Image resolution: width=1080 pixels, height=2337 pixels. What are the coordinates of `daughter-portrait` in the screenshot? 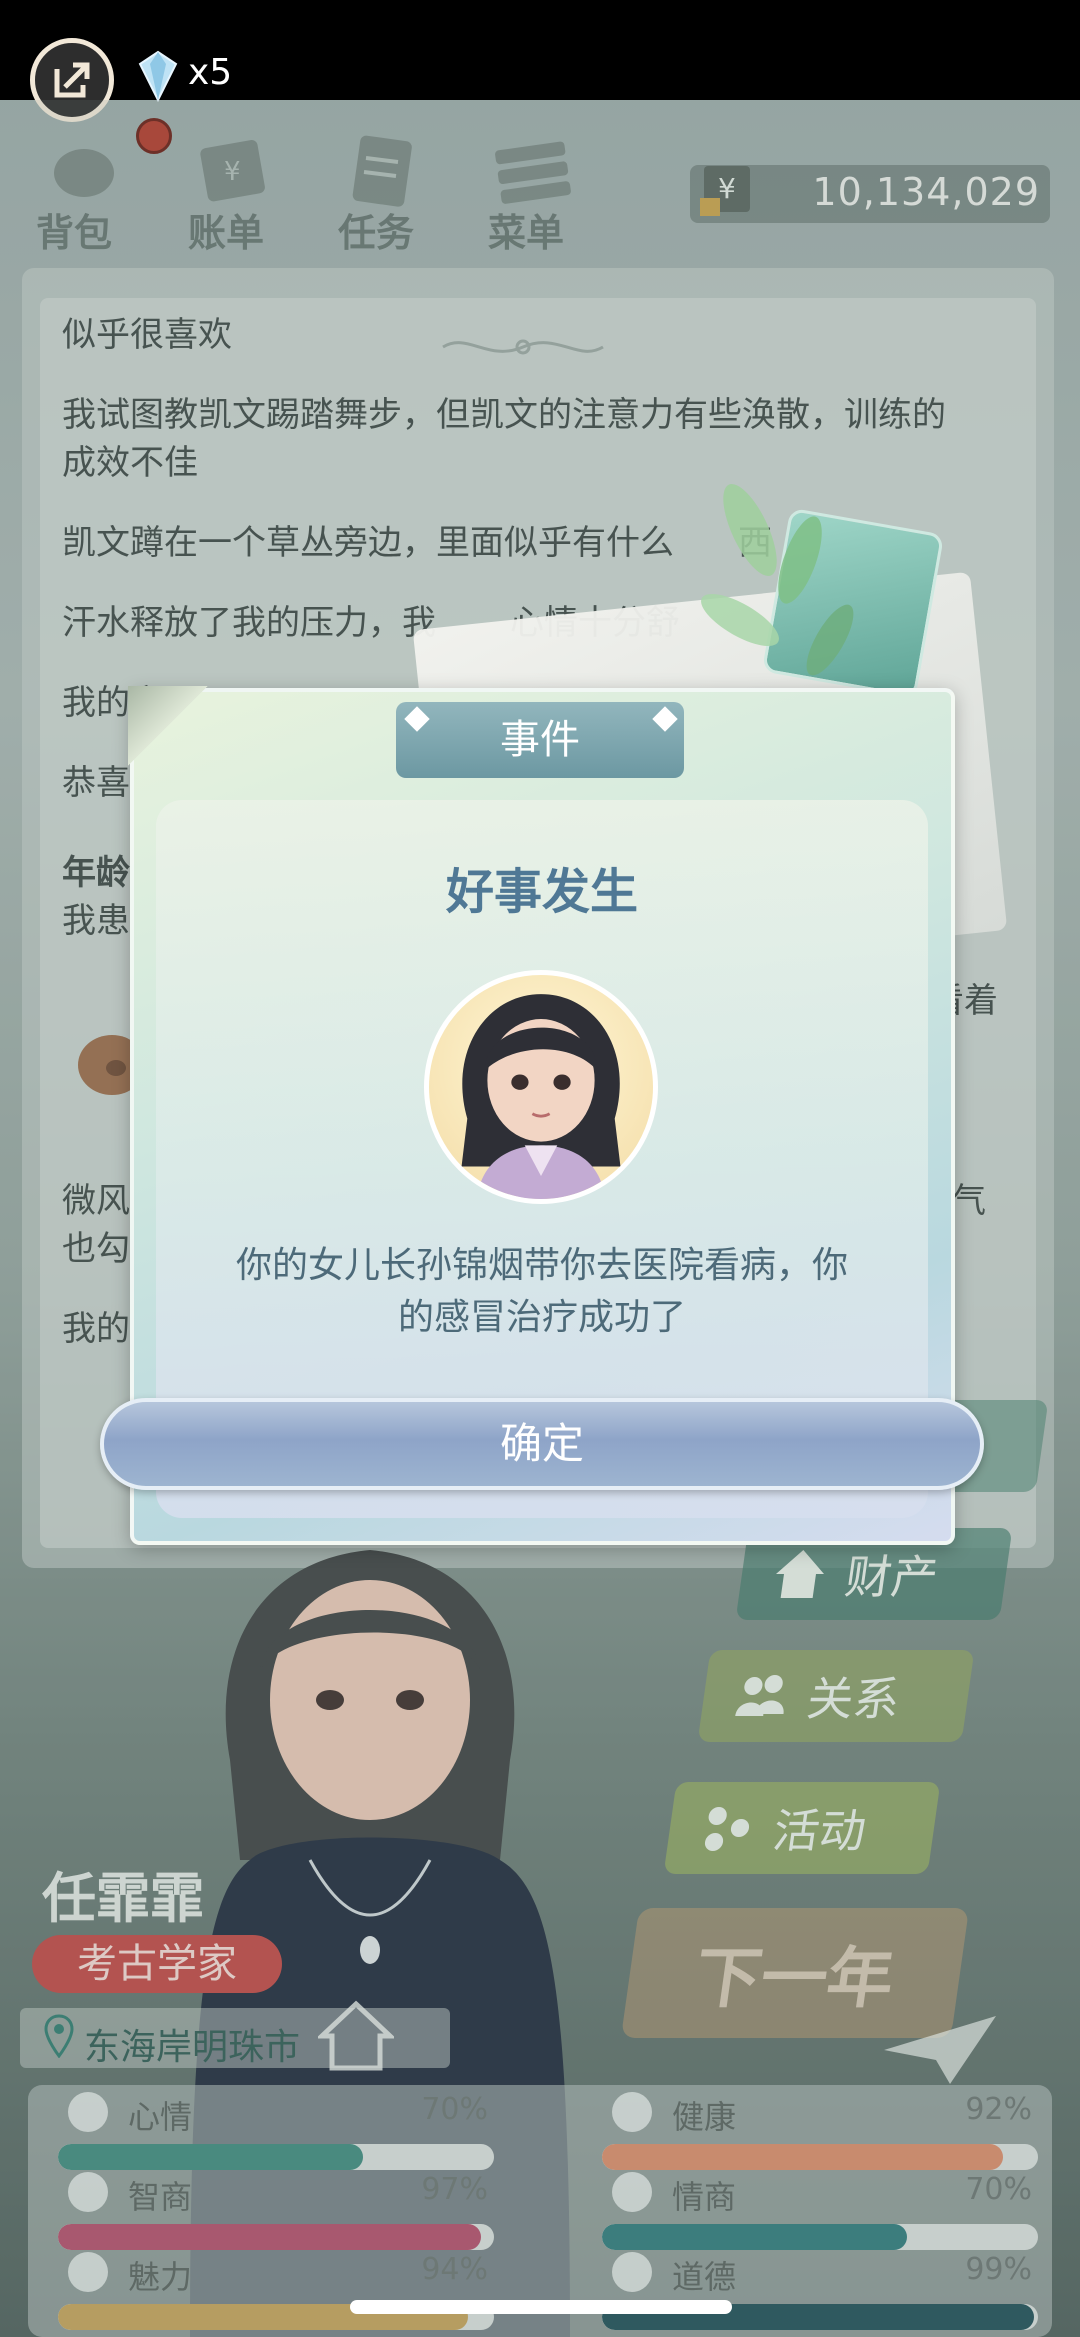 It's located at (541, 1087).